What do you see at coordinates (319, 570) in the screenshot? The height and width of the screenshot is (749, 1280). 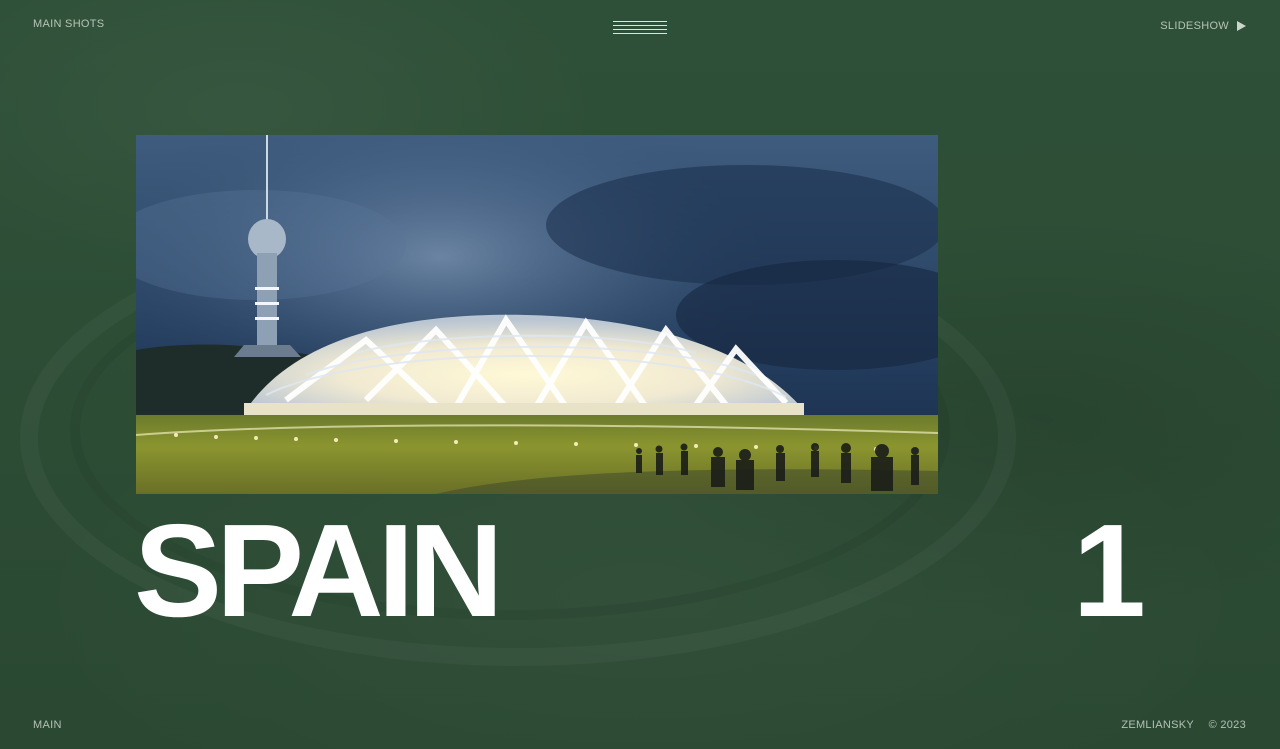 I see `slide-title: SPAIN` at bounding box center [319, 570].